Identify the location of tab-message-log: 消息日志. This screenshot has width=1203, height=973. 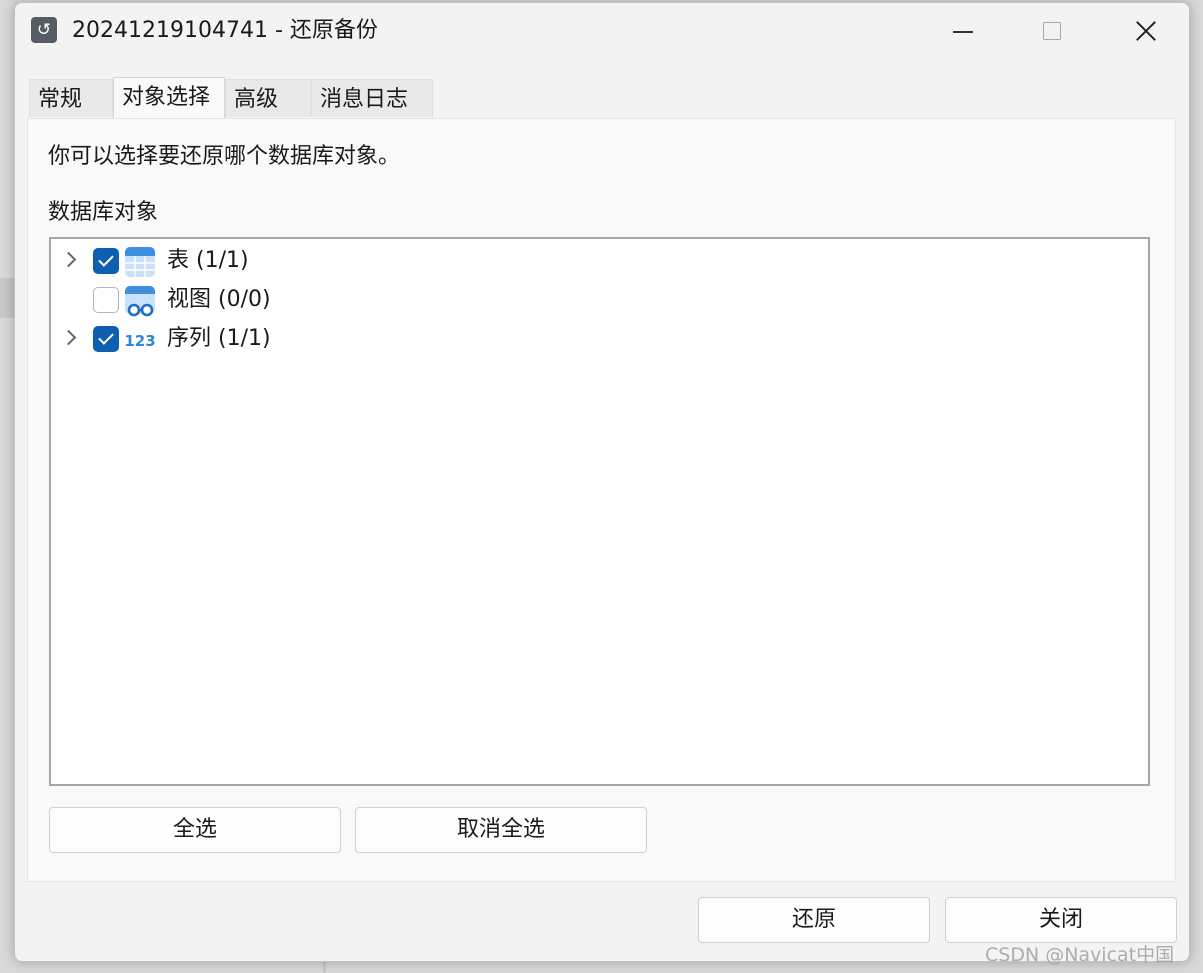
(372, 98).